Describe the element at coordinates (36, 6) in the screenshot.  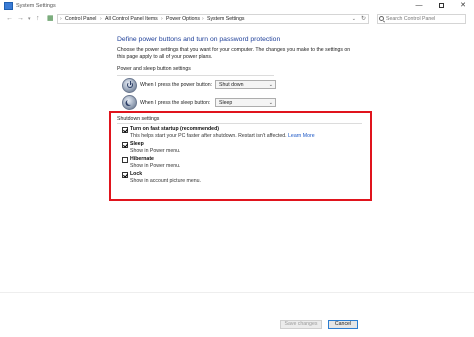
I see `window-title: System Settings` at that location.